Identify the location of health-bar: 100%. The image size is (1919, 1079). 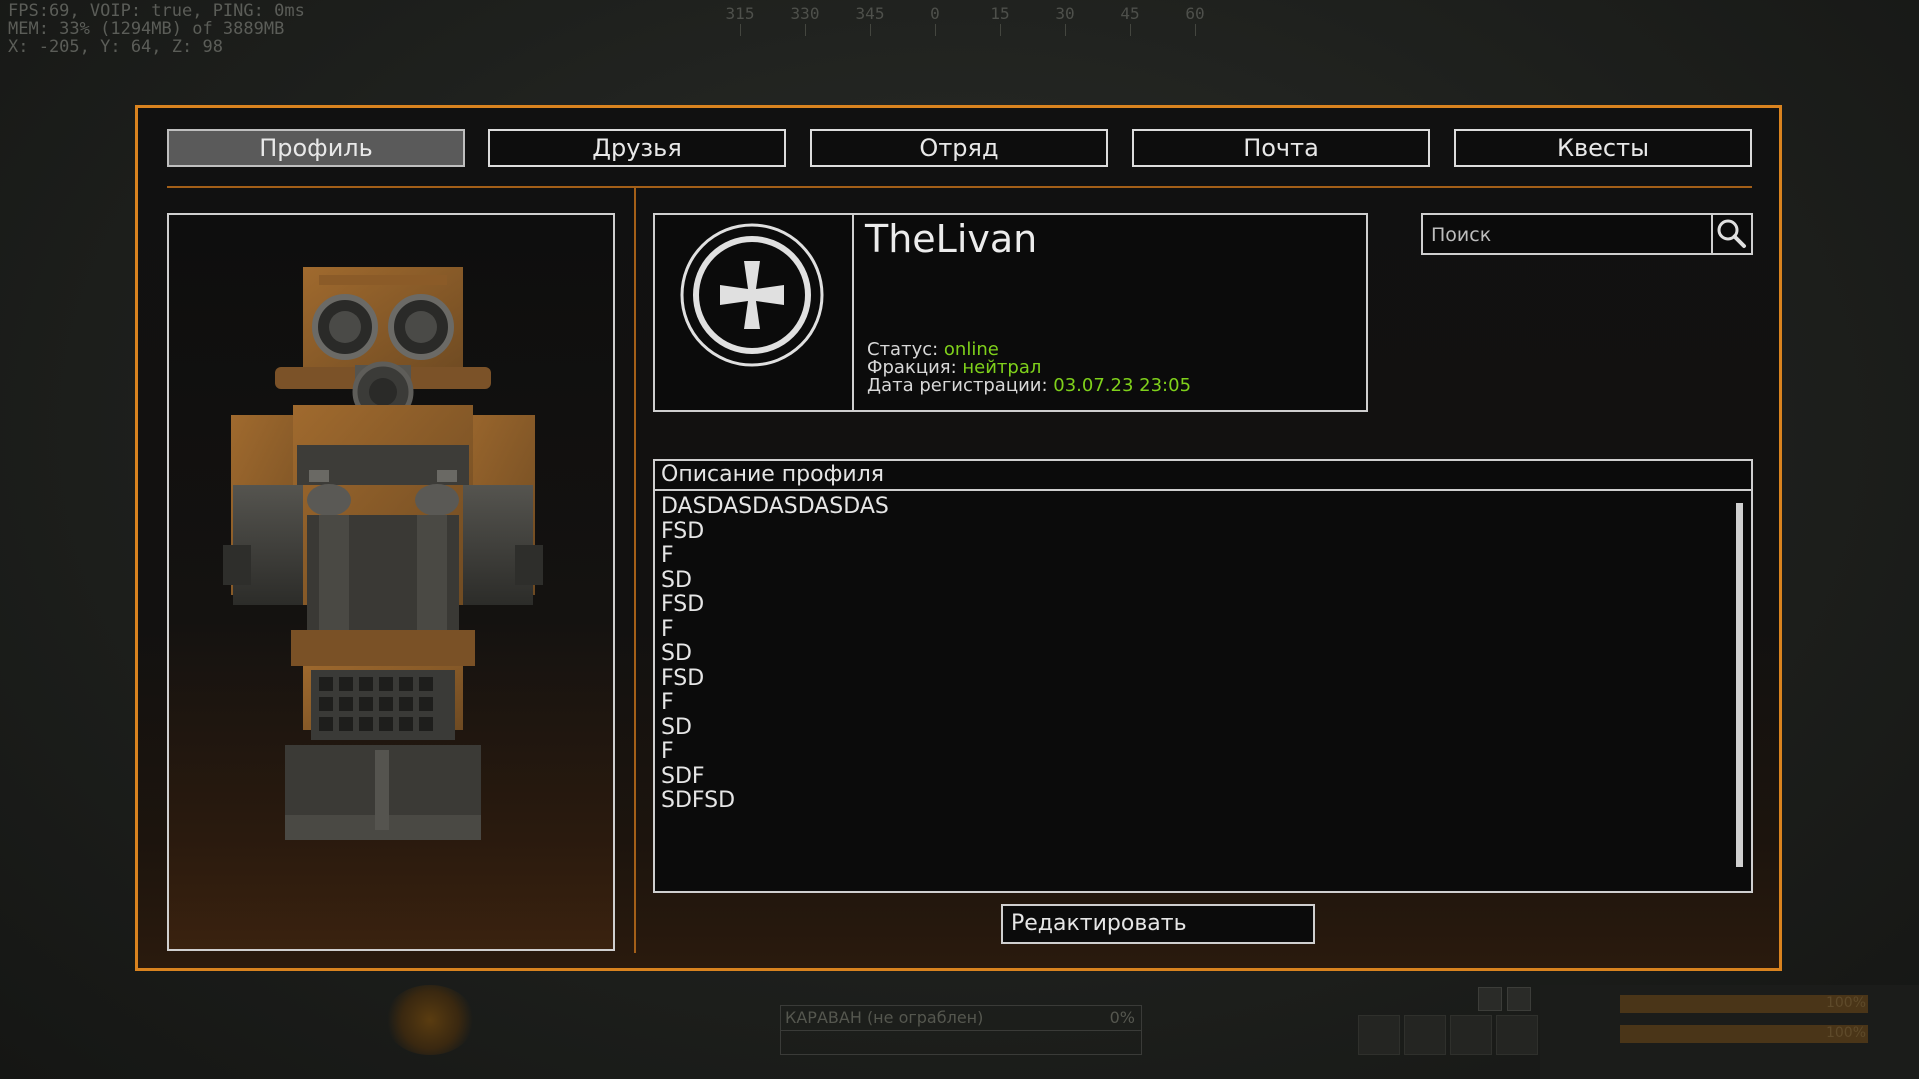
(1744, 1004).